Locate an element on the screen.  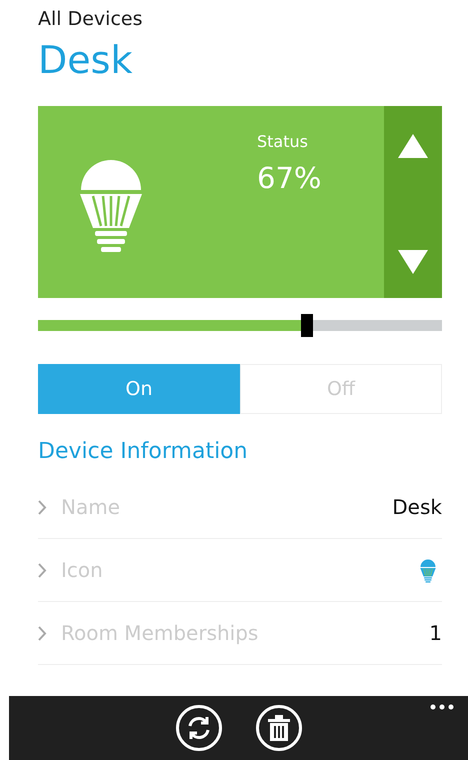
trash-icon is located at coordinates (278, 728).